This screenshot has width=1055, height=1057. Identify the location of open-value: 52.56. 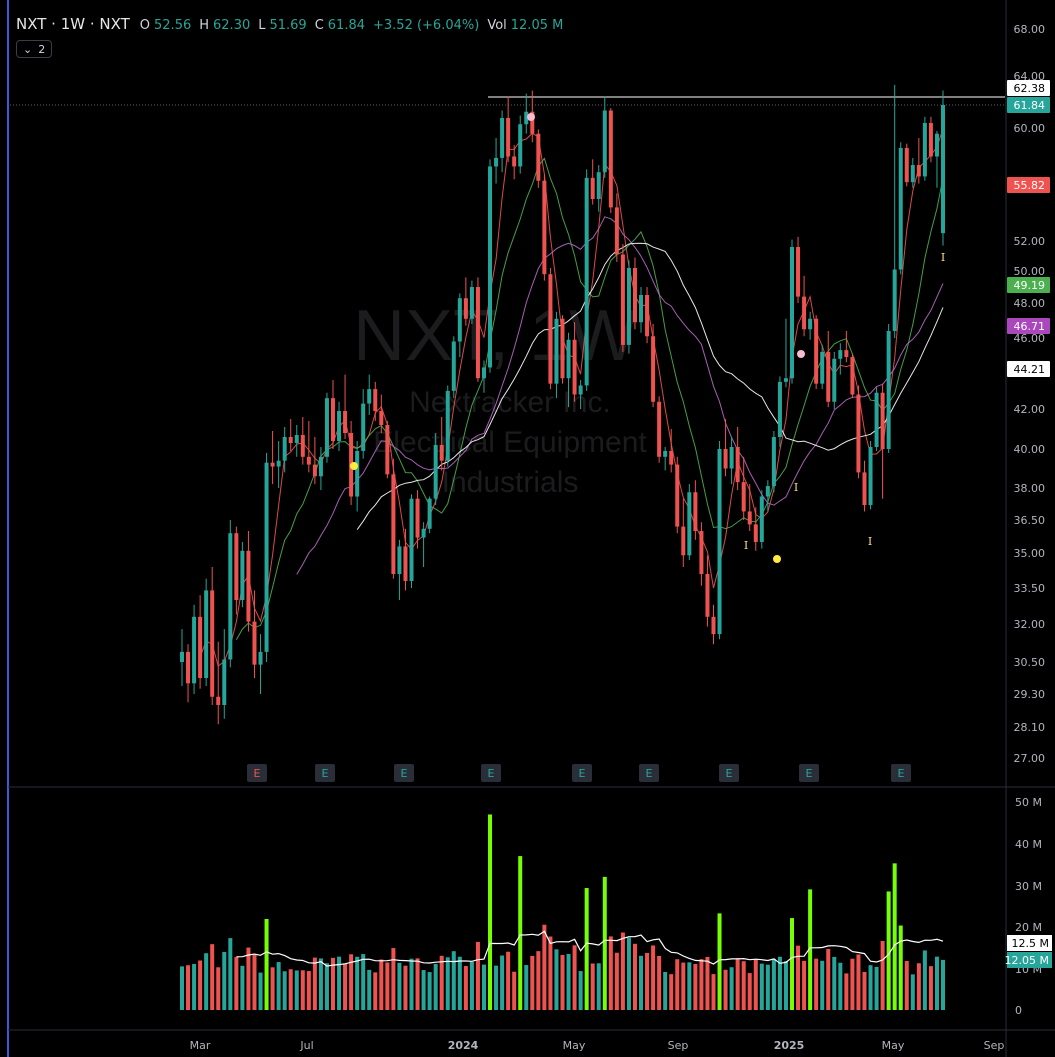
(173, 25).